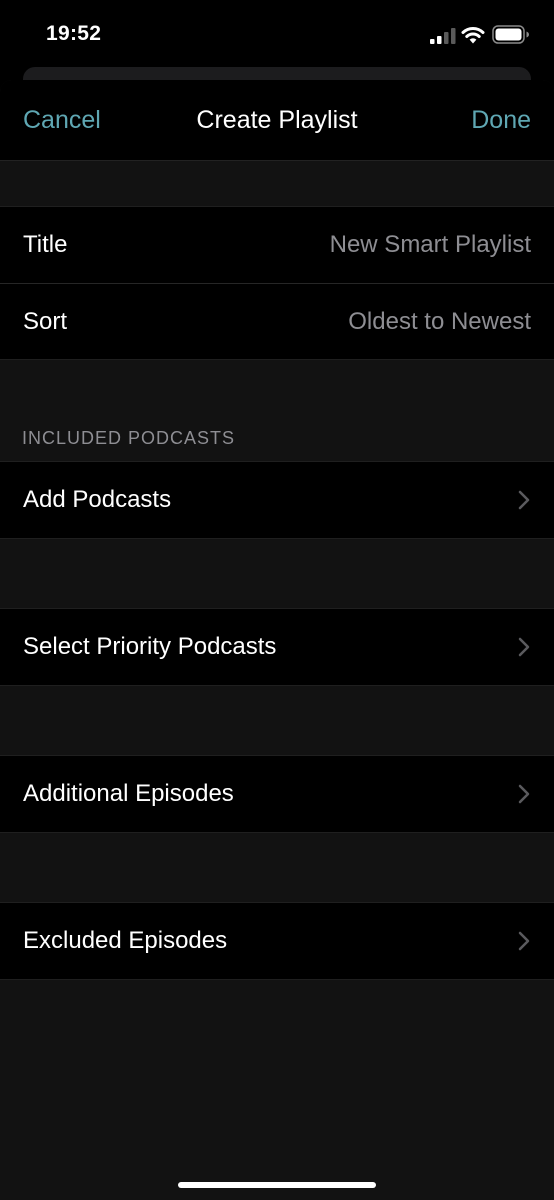  Describe the element at coordinates (129, 438) in the screenshot. I see `included-podcasts-header: INCLUDED PODCASTS` at that location.